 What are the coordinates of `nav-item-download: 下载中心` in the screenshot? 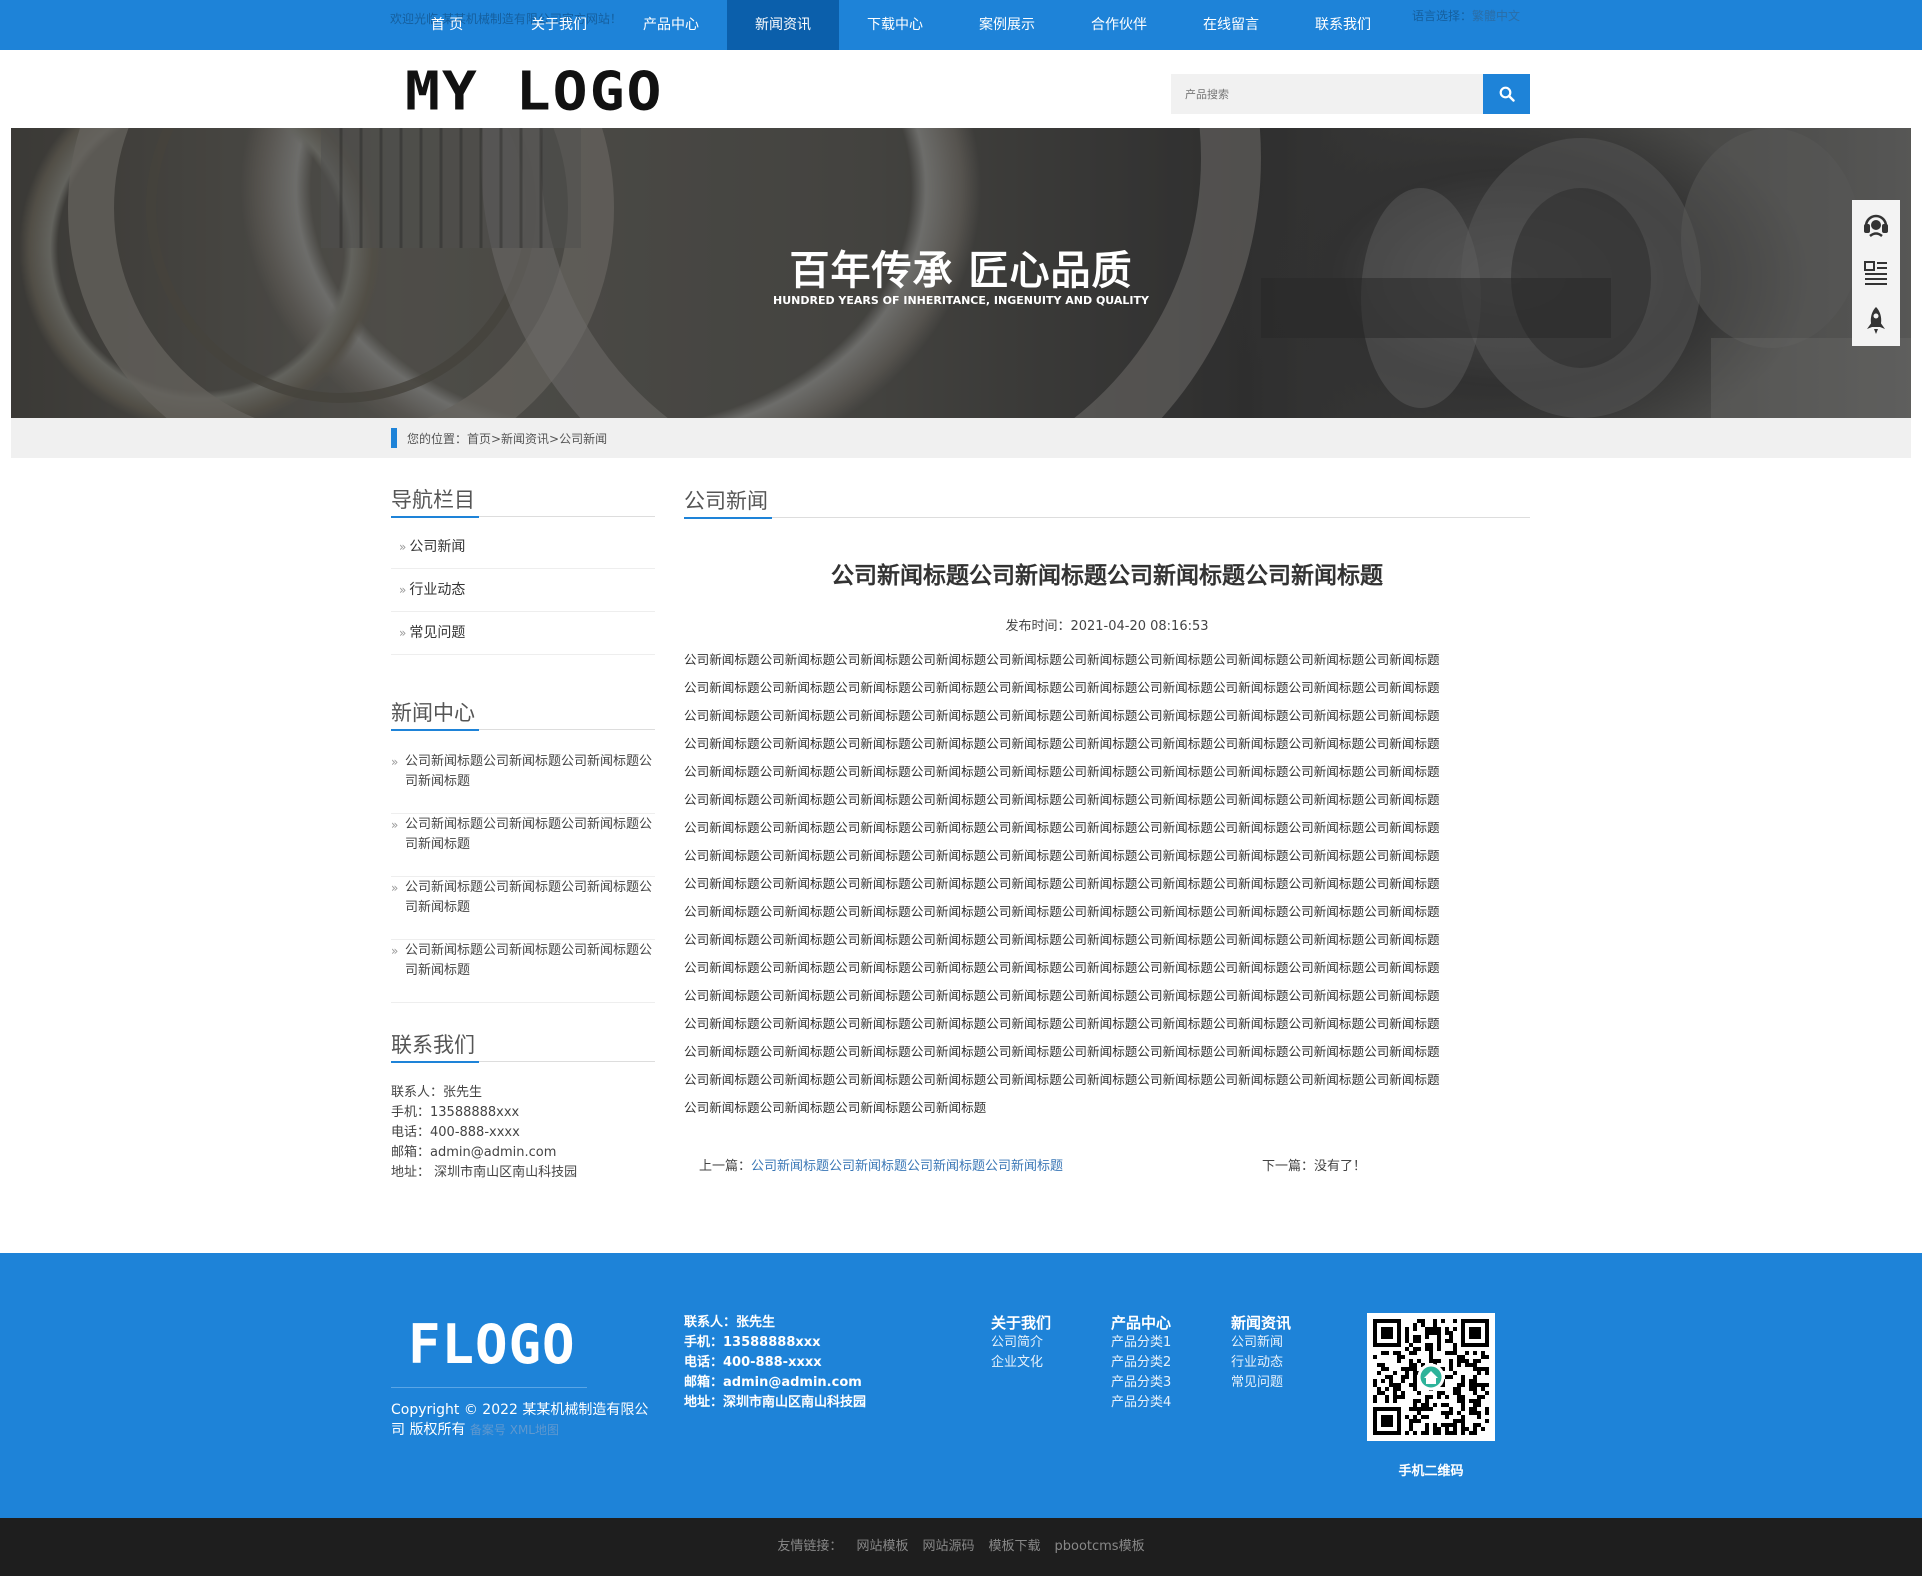 It's located at (895, 25).